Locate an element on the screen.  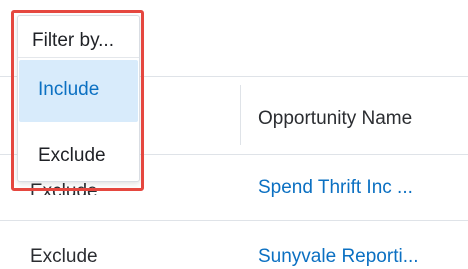
exclude-option: Exclude is located at coordinates (78, 154).